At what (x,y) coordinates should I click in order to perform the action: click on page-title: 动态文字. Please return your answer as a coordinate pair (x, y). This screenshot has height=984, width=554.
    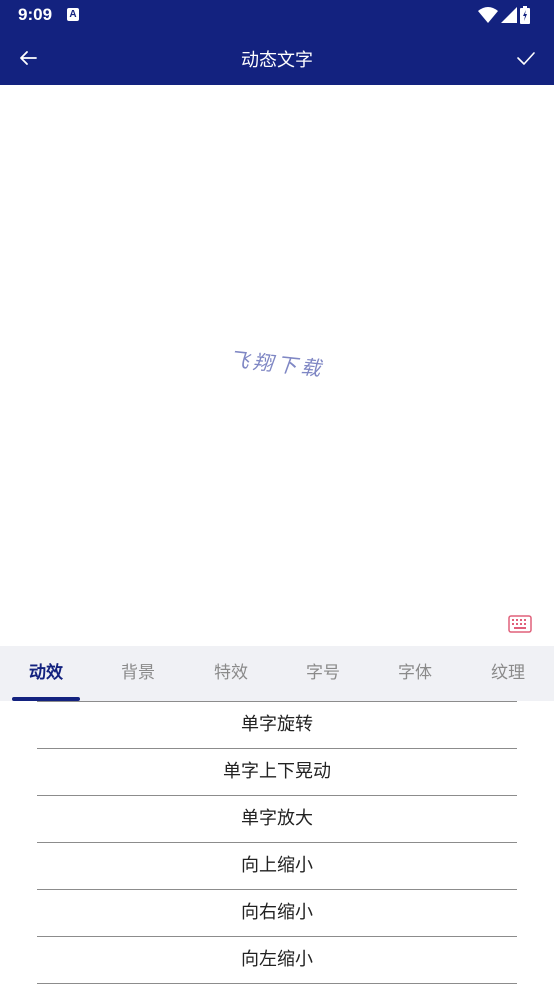
    Looking at the image, I should click on (277, 60).